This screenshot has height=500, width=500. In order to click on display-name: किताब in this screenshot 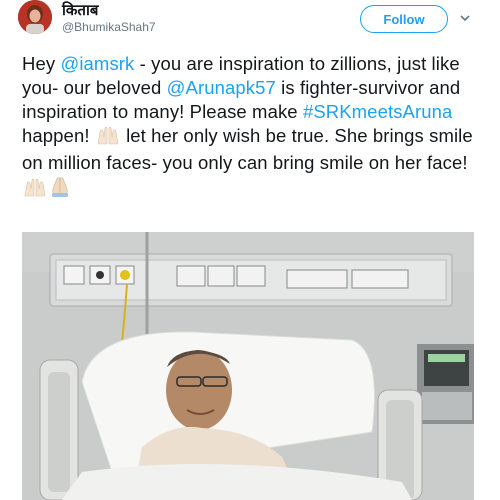, I will do `click(80, 10)`.